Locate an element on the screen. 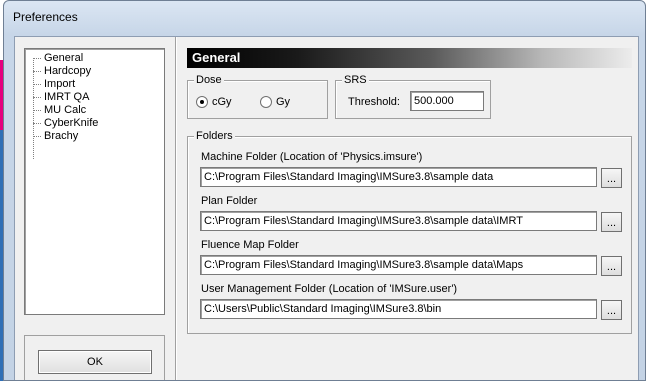 The width and height of the screenshot is (650, 381). tree-item-label: Import is located at coordinates (60, 84).